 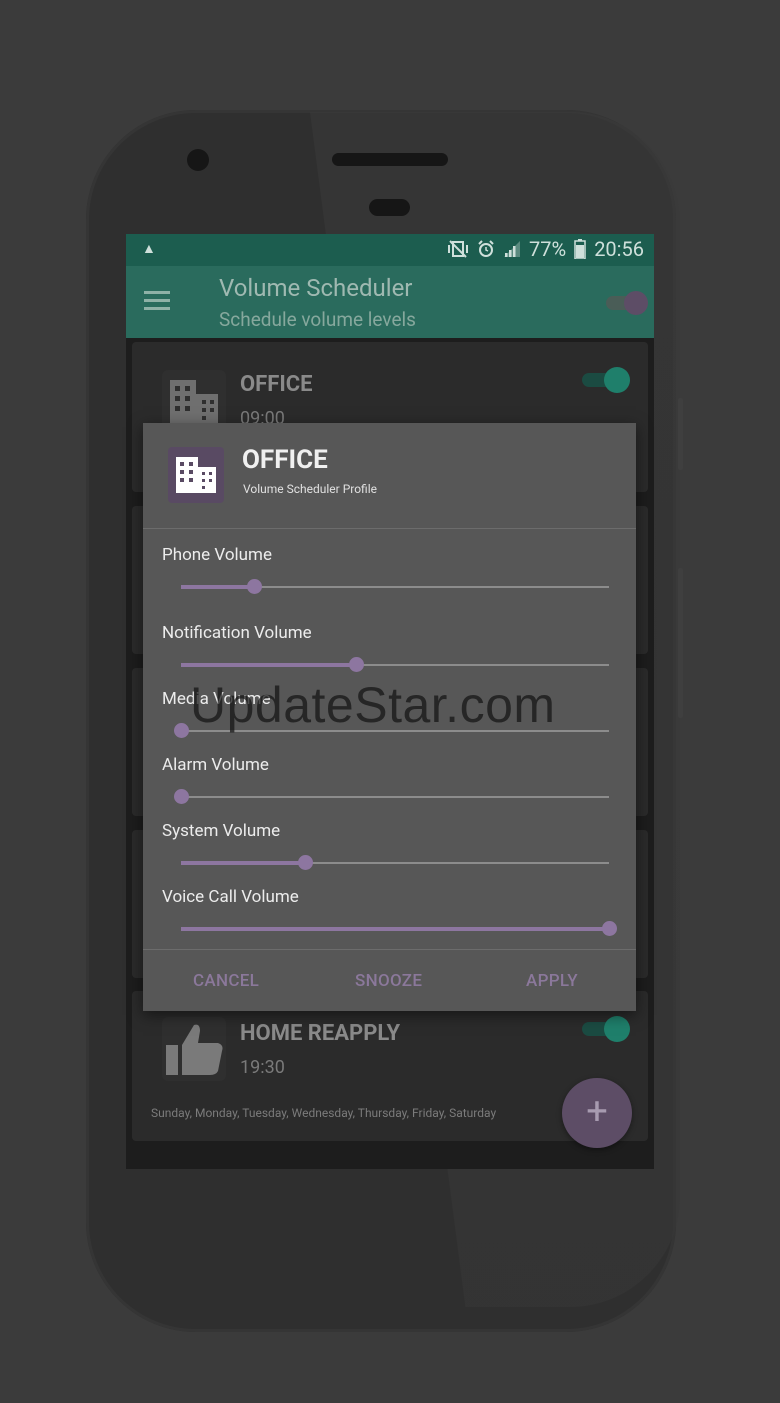 I want to click on voice-call-volume-label: Voice Call Volume, so click(x=230, y=897).